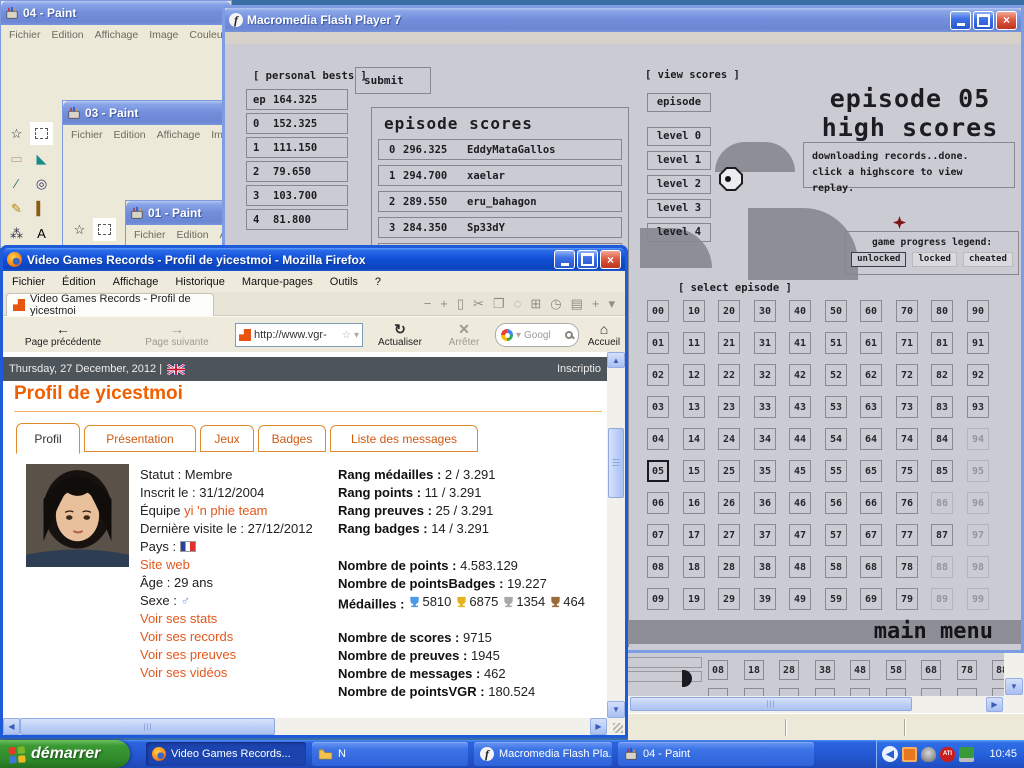 The width and height of the screenshot is (1024, 768). What do you see at coordinates (623, 20) in the screenshot?
I see `titlebar-flash-player: f Macromedia Flash Player 7 ×` at bounding box center [623, 20].